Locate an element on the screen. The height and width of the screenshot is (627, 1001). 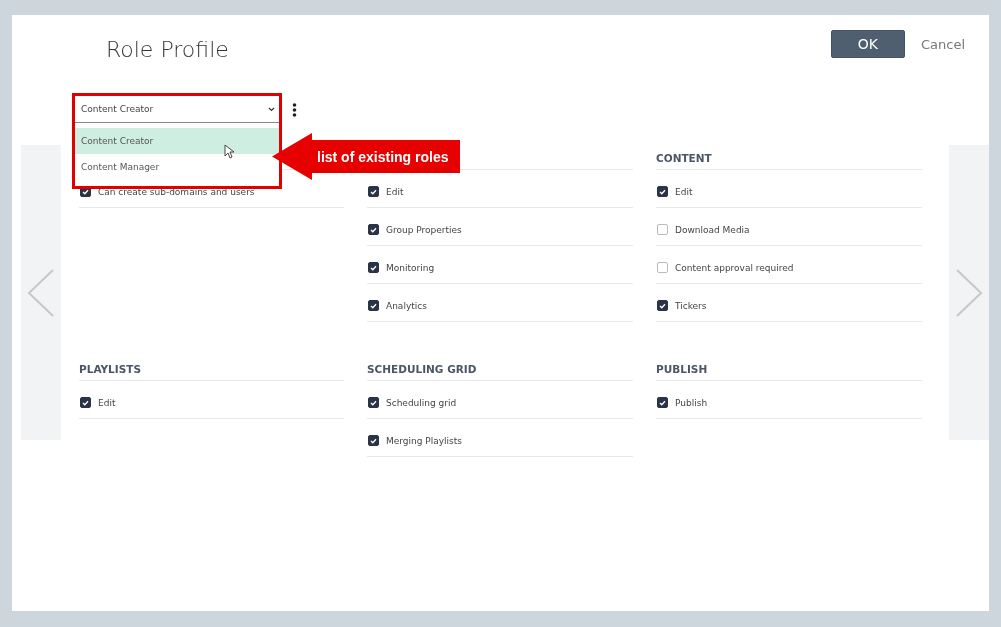
more-icon is located at coordinates (294, 110).